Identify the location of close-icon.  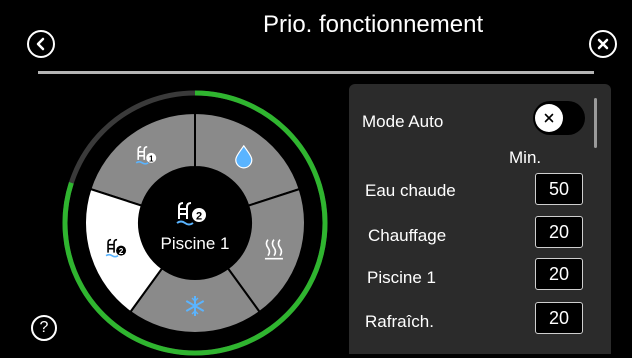
(549, 118).